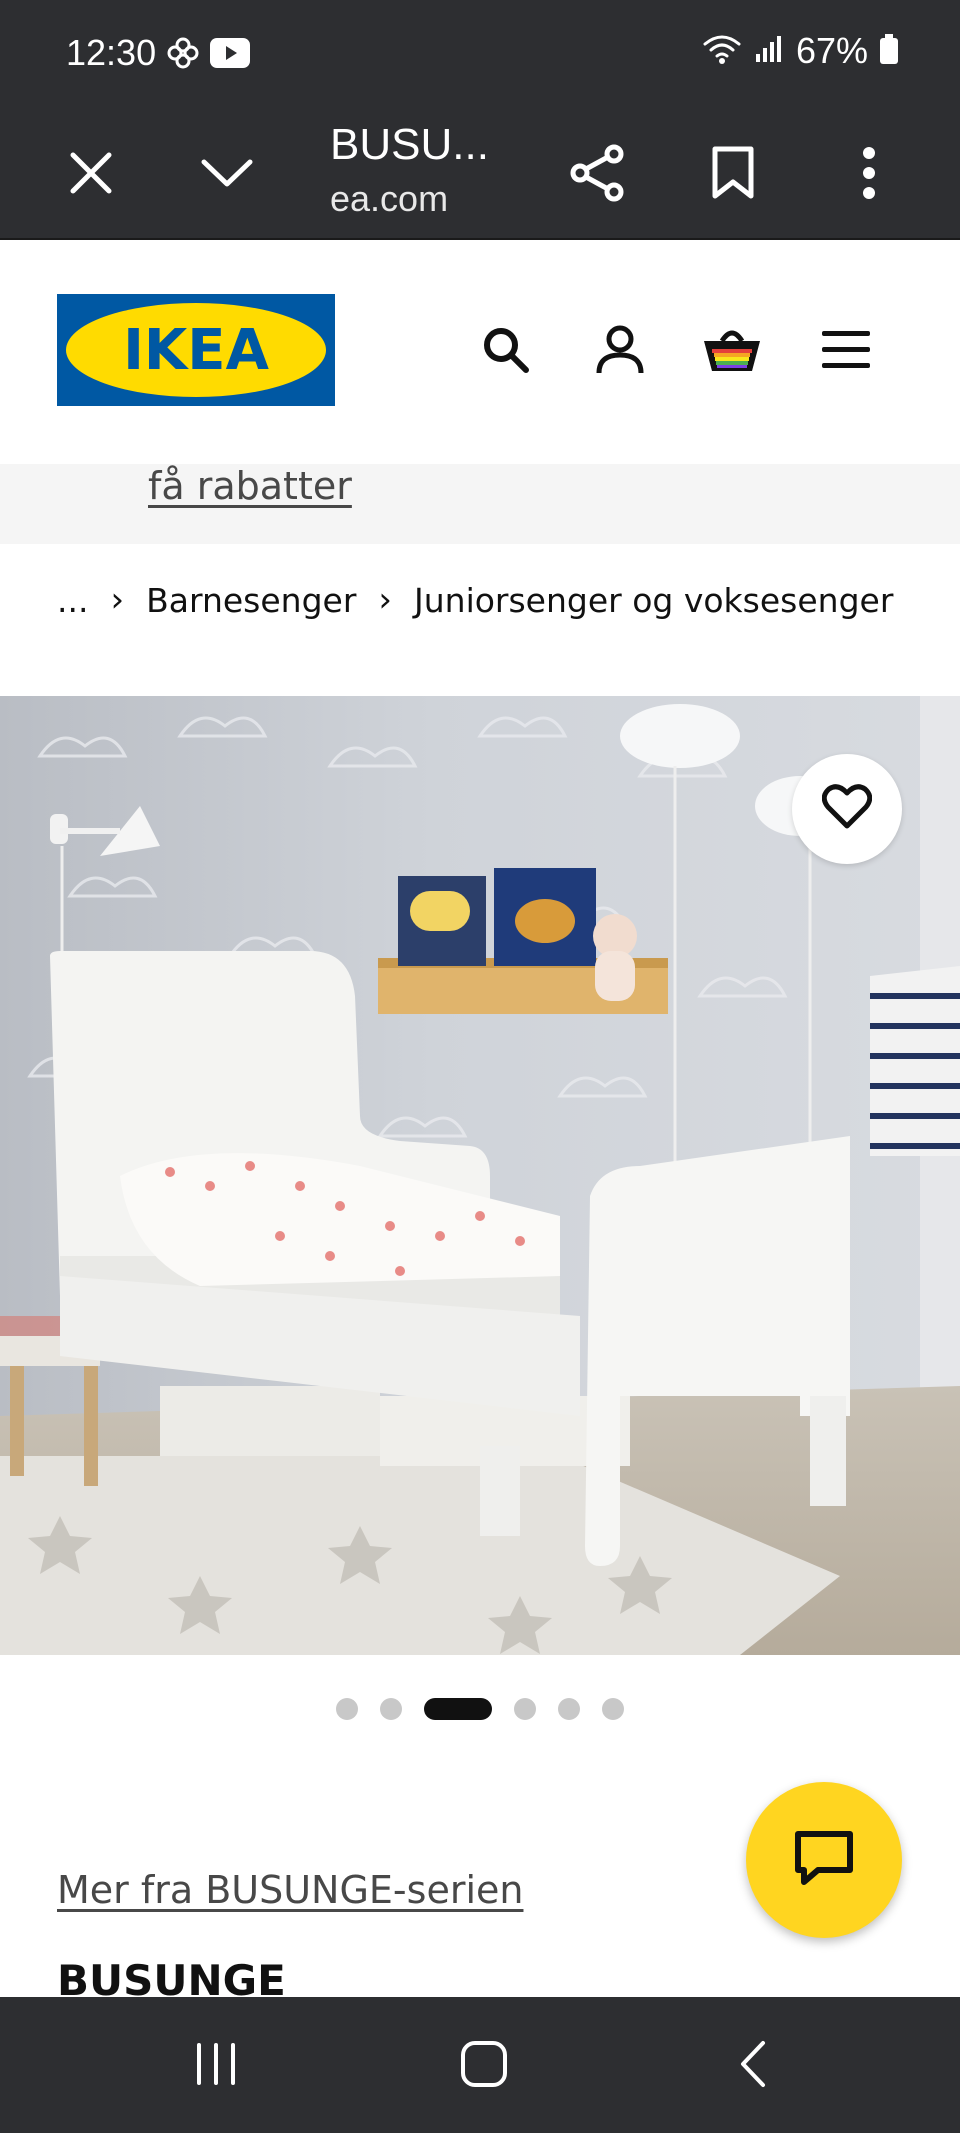  I want to click on pinwheel-icon, so click(183, 55).